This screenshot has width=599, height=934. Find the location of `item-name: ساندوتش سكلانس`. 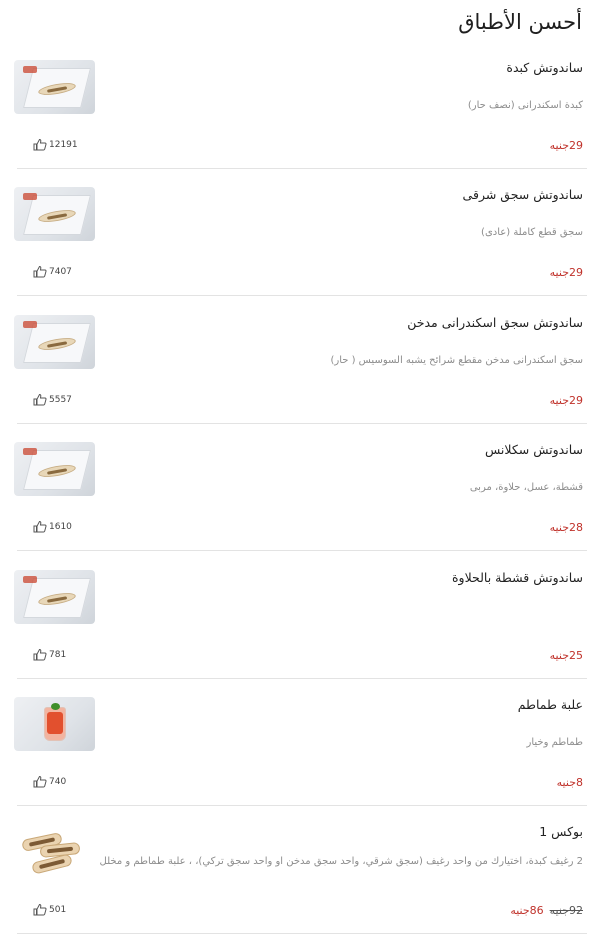

item-name: ساندوتش سكلانس is located at coordinates (534, 449).